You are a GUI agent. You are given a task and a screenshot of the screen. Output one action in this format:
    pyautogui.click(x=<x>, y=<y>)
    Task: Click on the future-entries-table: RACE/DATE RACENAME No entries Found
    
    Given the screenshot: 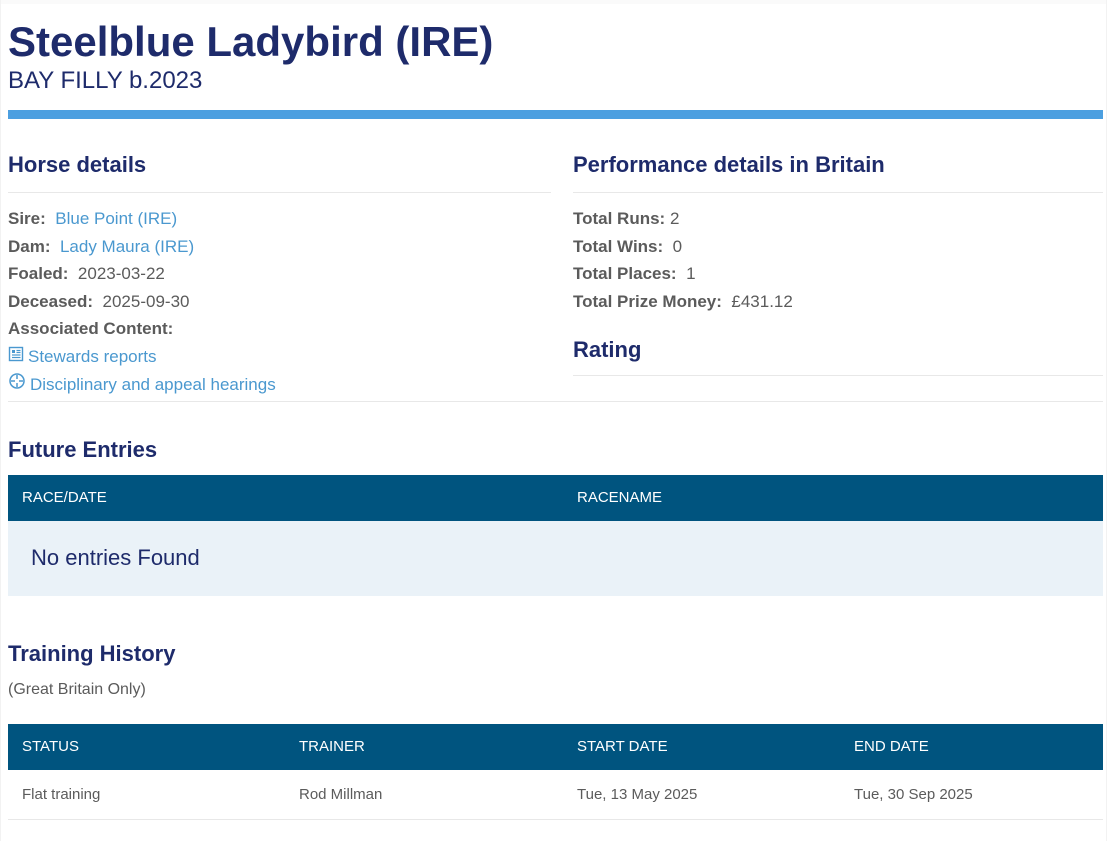 What is the action you would take?
    pyautogui.click(x=555, y=535)
    